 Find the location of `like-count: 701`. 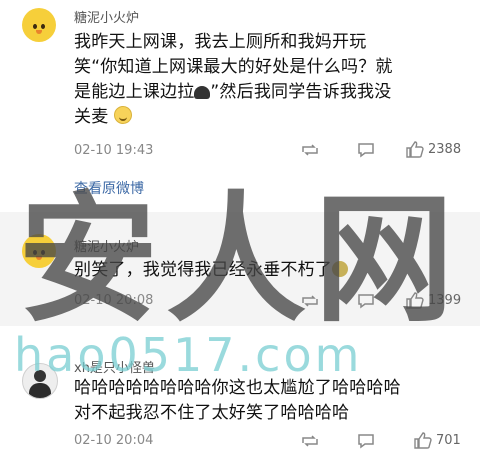

like-count: 701 is located at coordinates (448, 440).